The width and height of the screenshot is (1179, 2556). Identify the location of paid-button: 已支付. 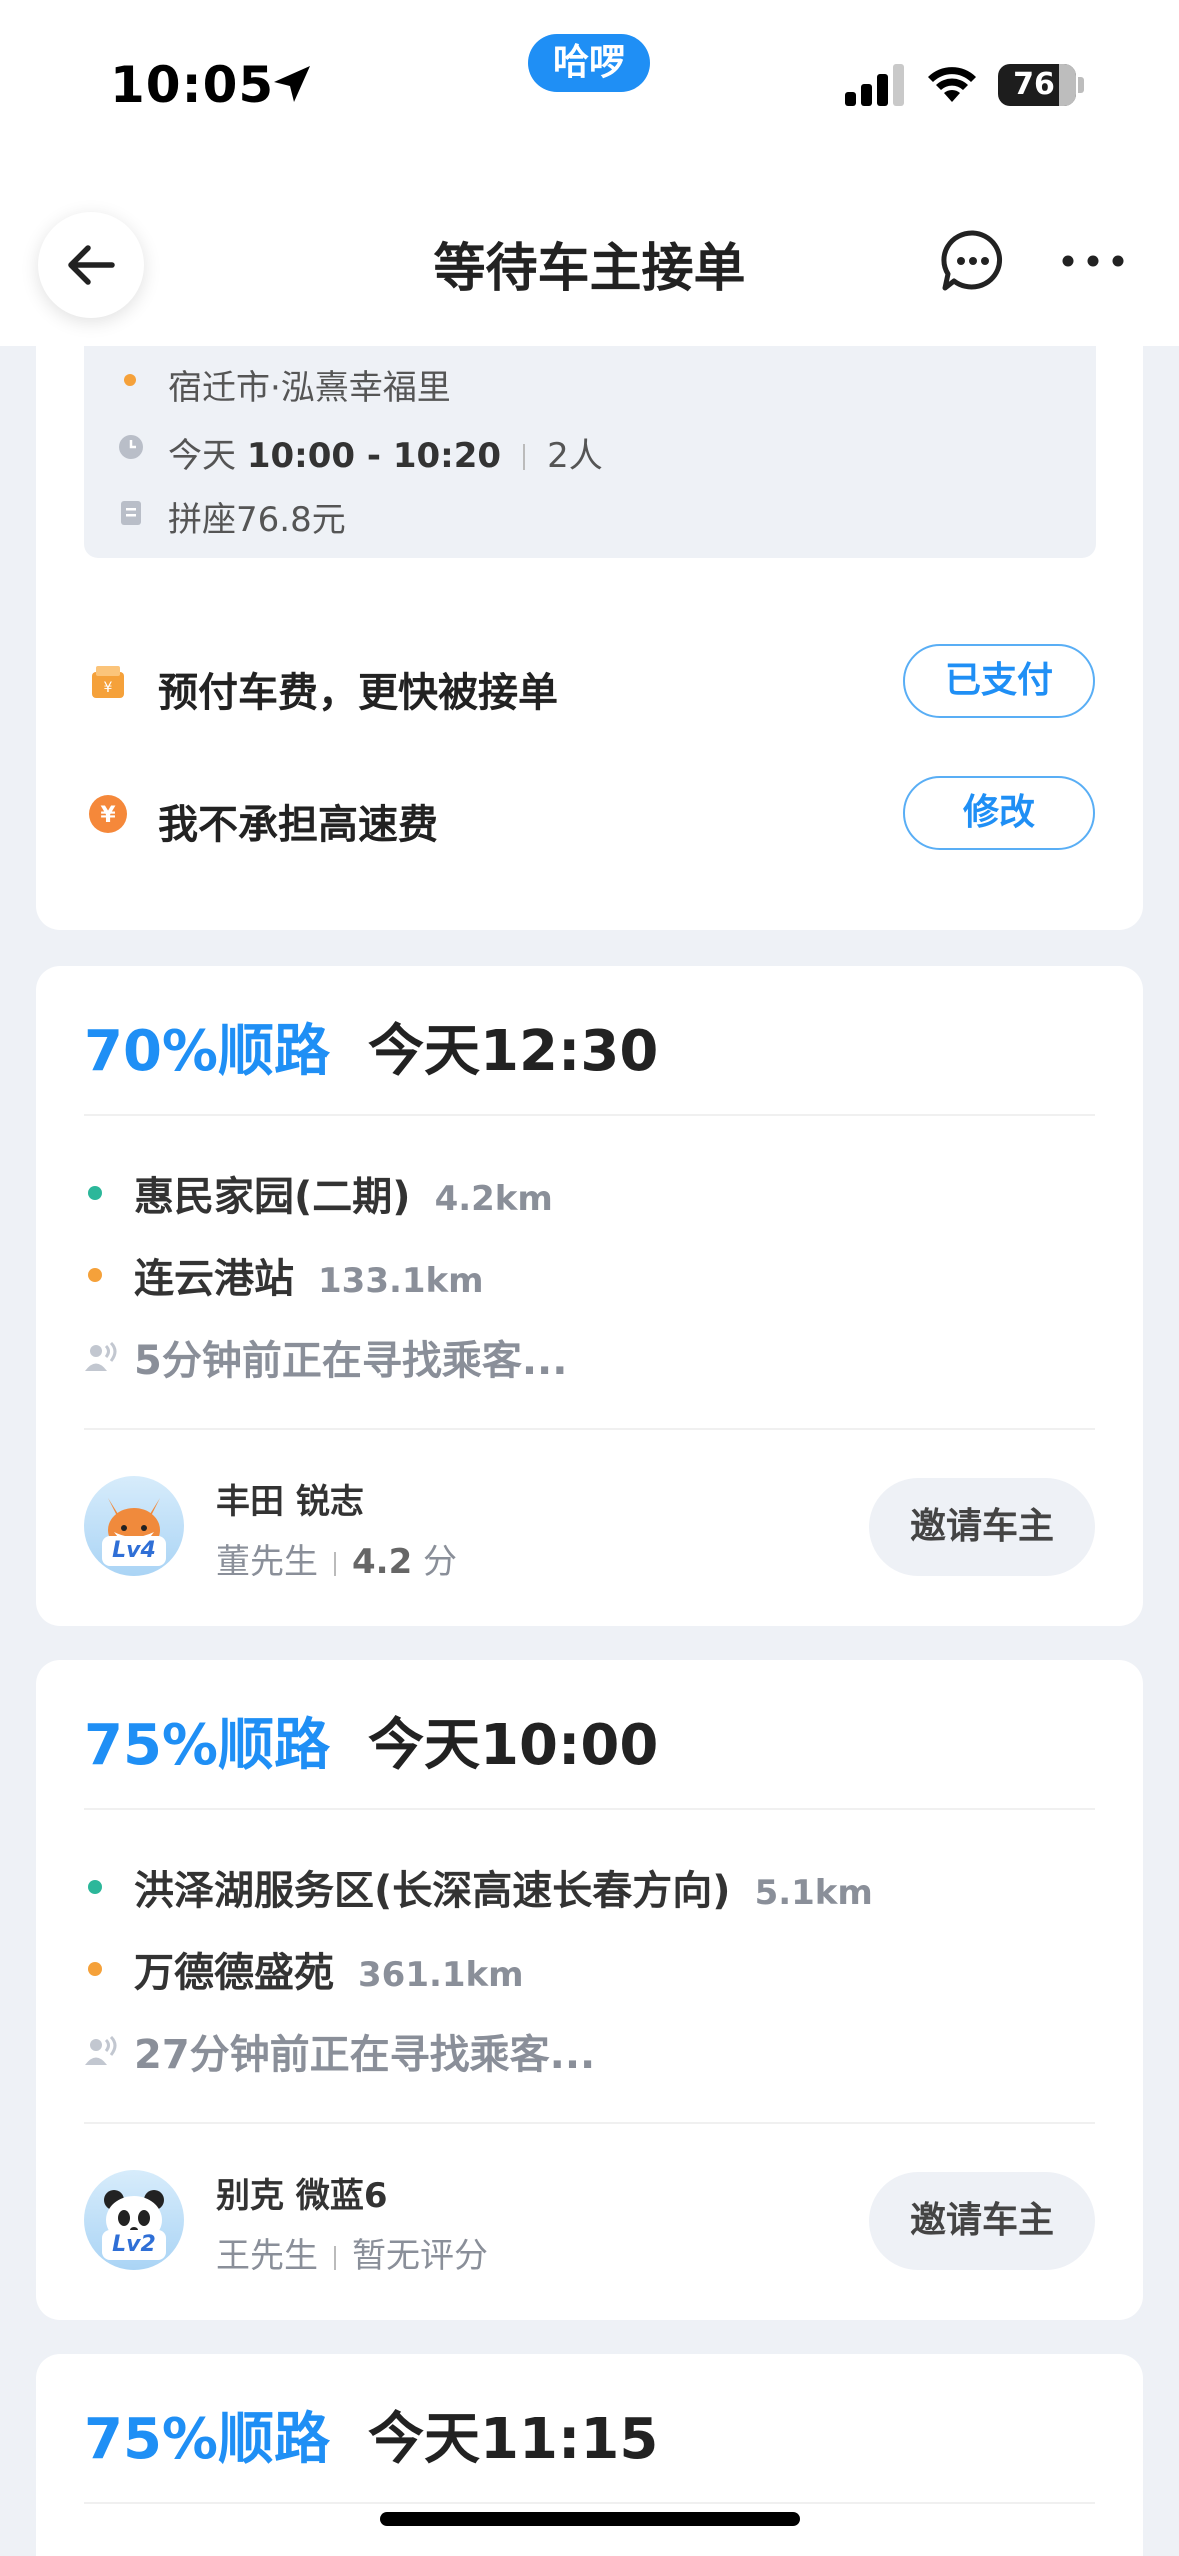
(999, 681).